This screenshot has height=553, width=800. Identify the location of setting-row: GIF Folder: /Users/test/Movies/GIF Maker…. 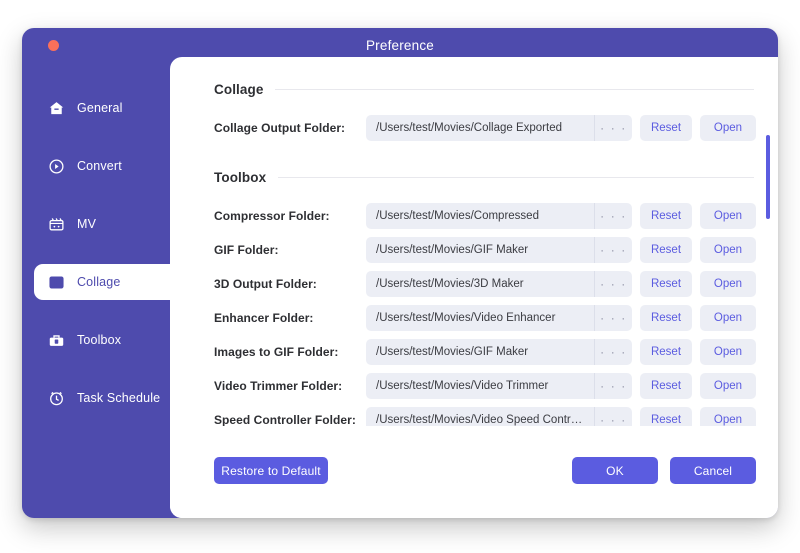
(474, 250).